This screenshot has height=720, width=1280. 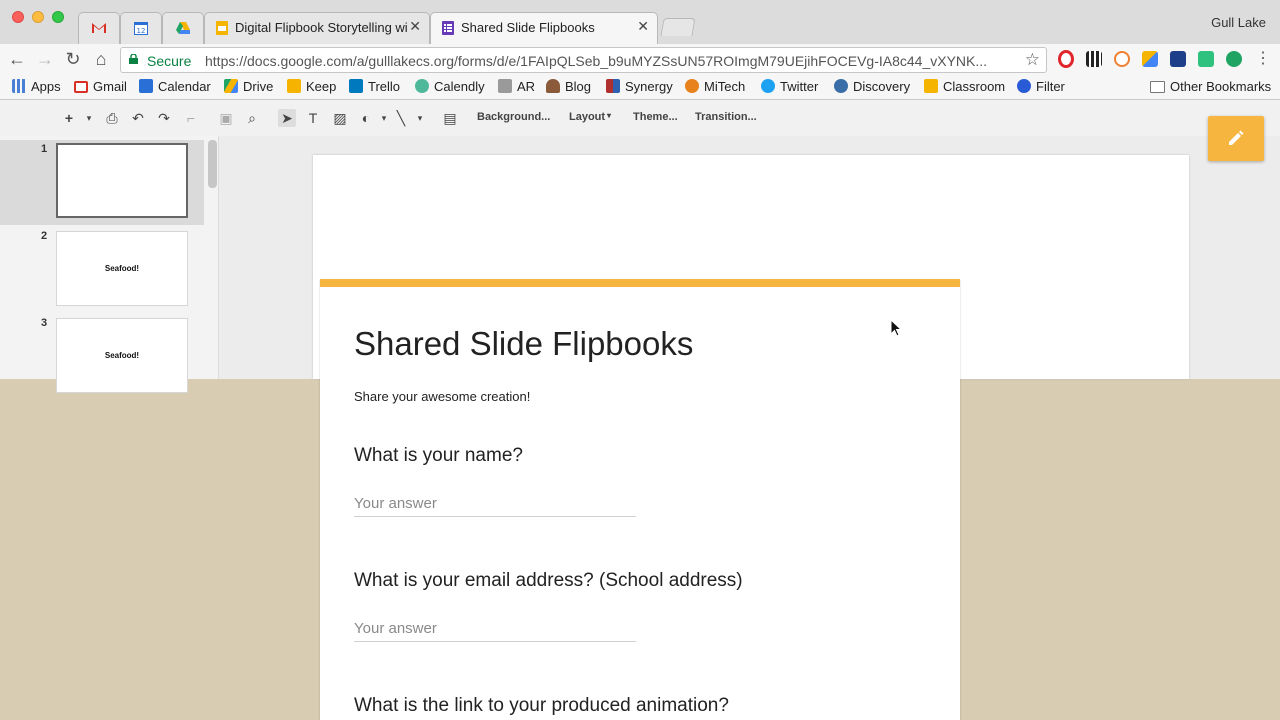 What do you see at coordinates (649, 86) in the screenshot?
I see `bookmark-label: Synergy` at bounding box center [649, 86].